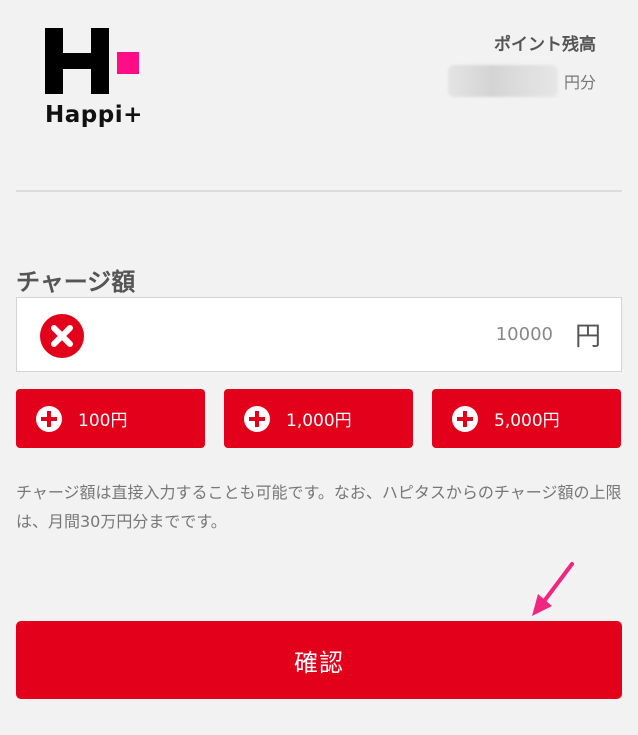  Describe the element at coordinates (319, 334) in the screenshot. I see `charge-amount-field: 円` at that location.